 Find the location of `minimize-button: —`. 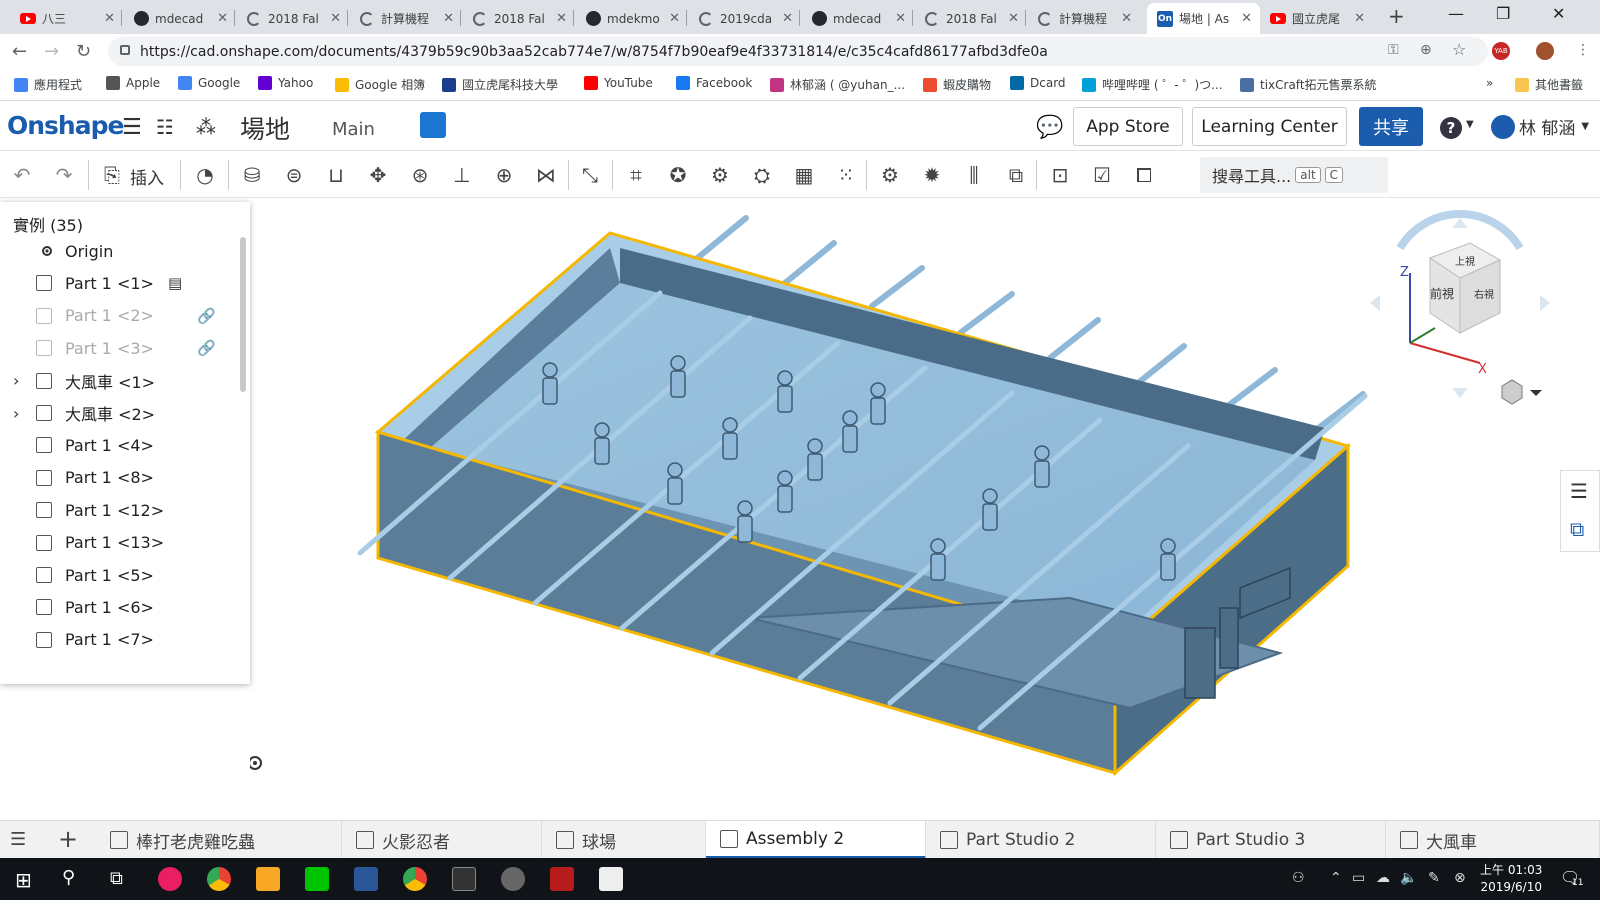

minimize-button: — is located at coordinates (1456, 13).